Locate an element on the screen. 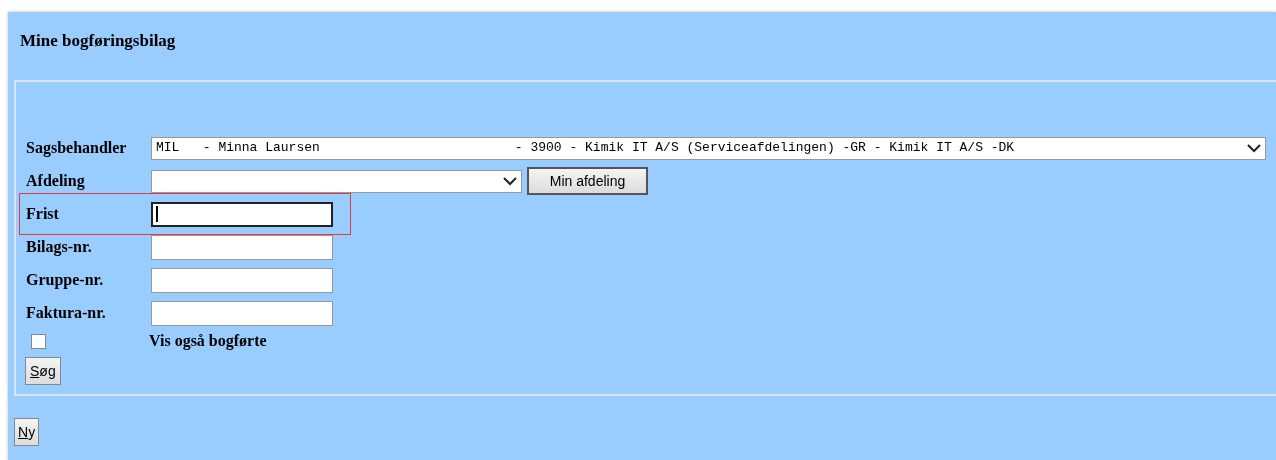  my-department-button: Min afdeling is located at coordinates (587, 181).